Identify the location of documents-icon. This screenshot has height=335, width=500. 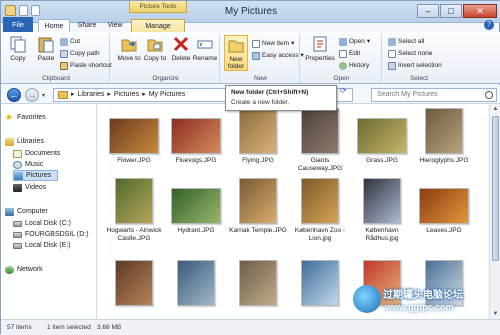
(17, 153).